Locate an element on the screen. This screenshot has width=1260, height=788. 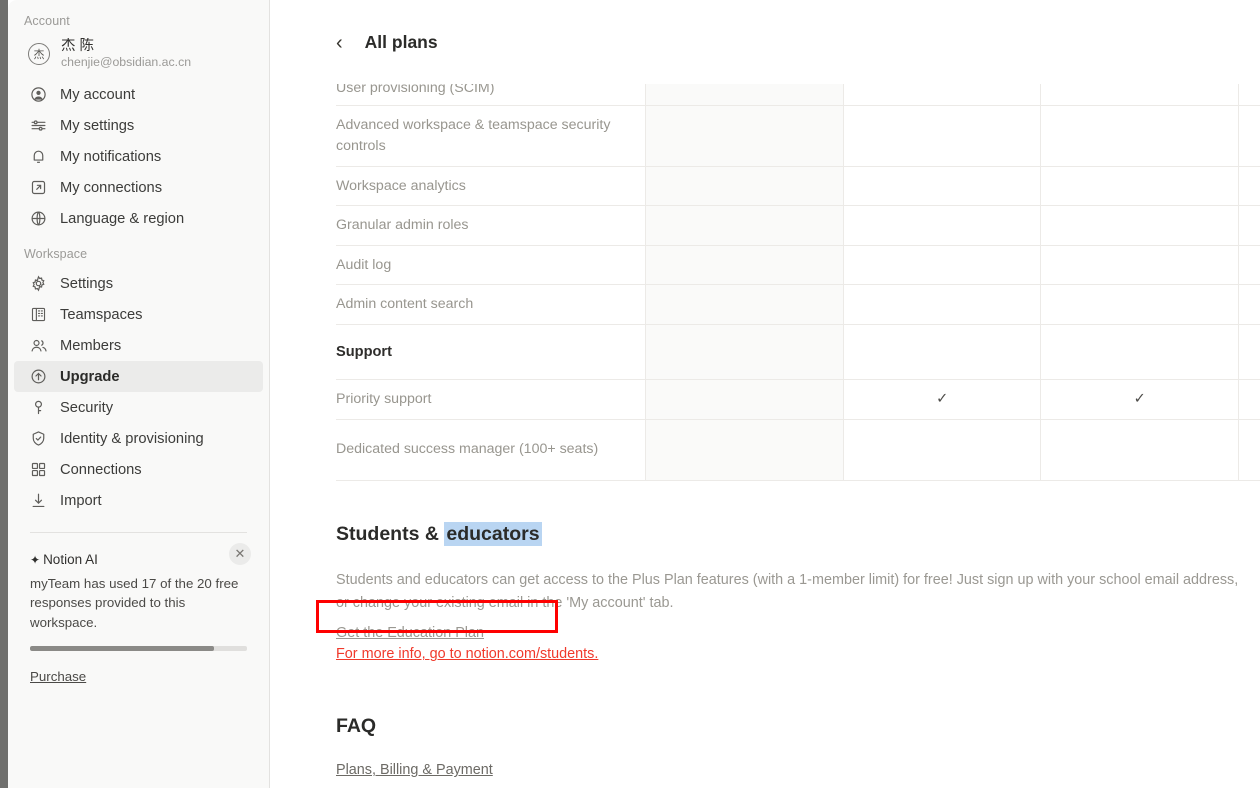
chevron-left-icon: ‹ is located at coordinates (339, 43).